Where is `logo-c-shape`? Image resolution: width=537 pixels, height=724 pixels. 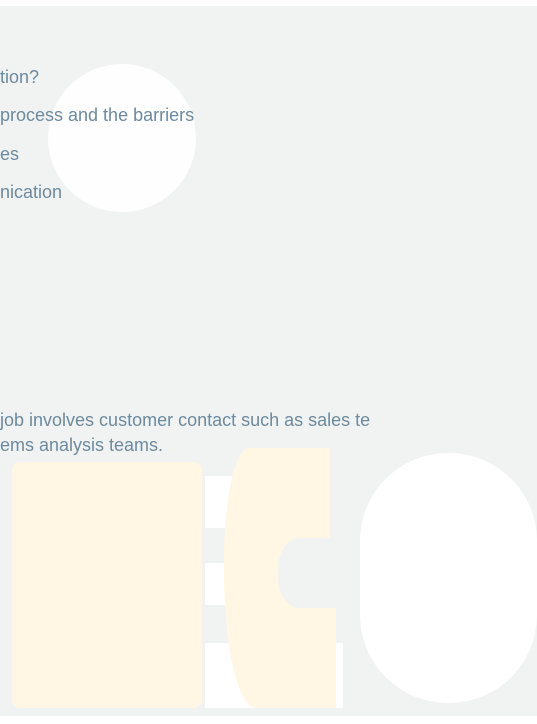 logo-c-shape is located at coordinates (279, 578).